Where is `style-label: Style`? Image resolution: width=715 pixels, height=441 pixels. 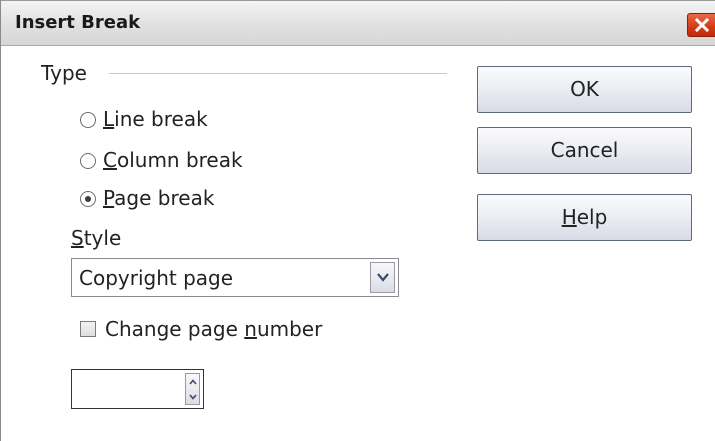
style-label: Style is located at coordinates (96, 238).